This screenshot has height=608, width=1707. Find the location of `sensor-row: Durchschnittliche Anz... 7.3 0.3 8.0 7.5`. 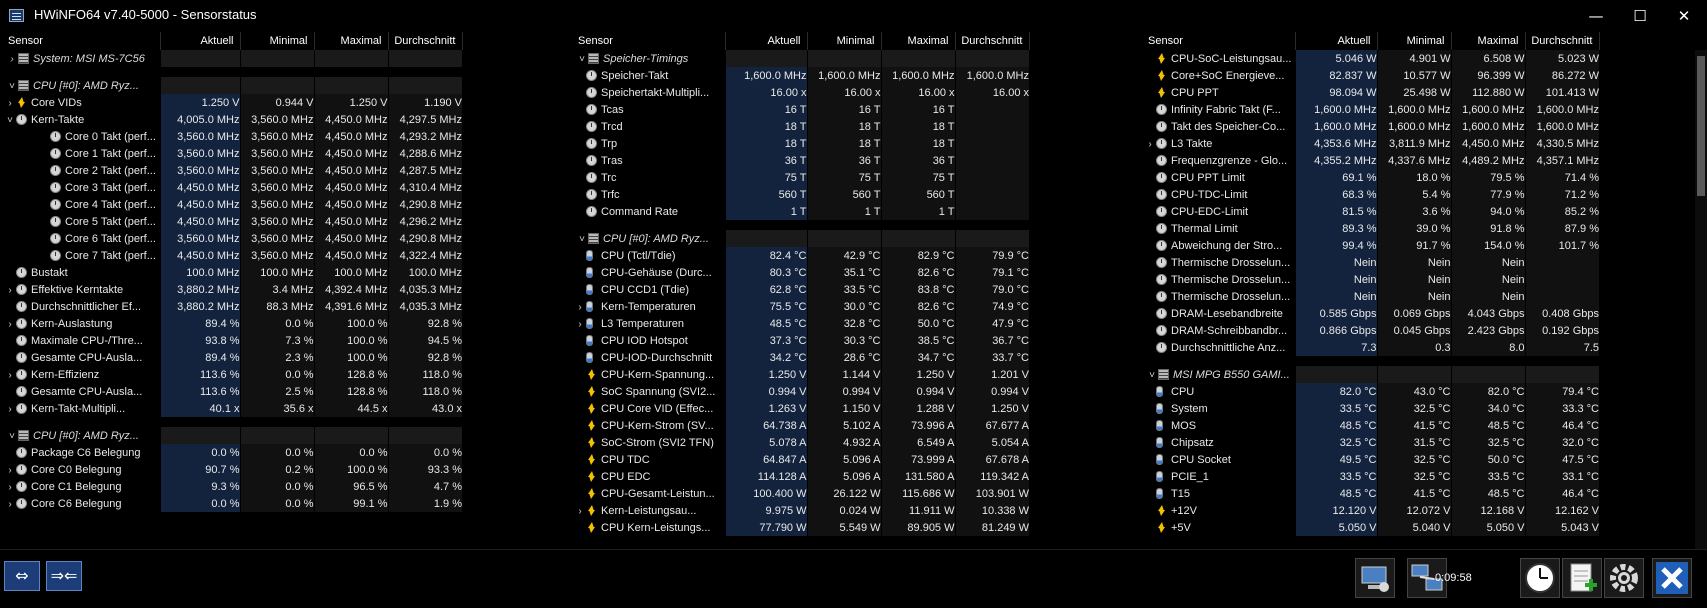

sensor-row: Durchschnittliche Anz... 7.3 0.3 8.0 7.5 is located at coordinates (1369, 347).